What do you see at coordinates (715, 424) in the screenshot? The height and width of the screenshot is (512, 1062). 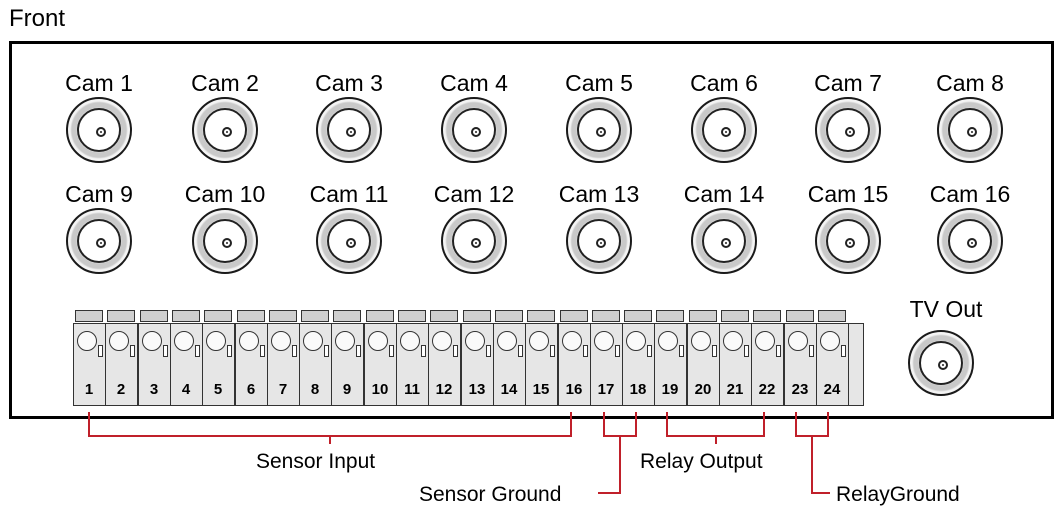 I see `relay-output-bracket` at bounding box center [715, 424].